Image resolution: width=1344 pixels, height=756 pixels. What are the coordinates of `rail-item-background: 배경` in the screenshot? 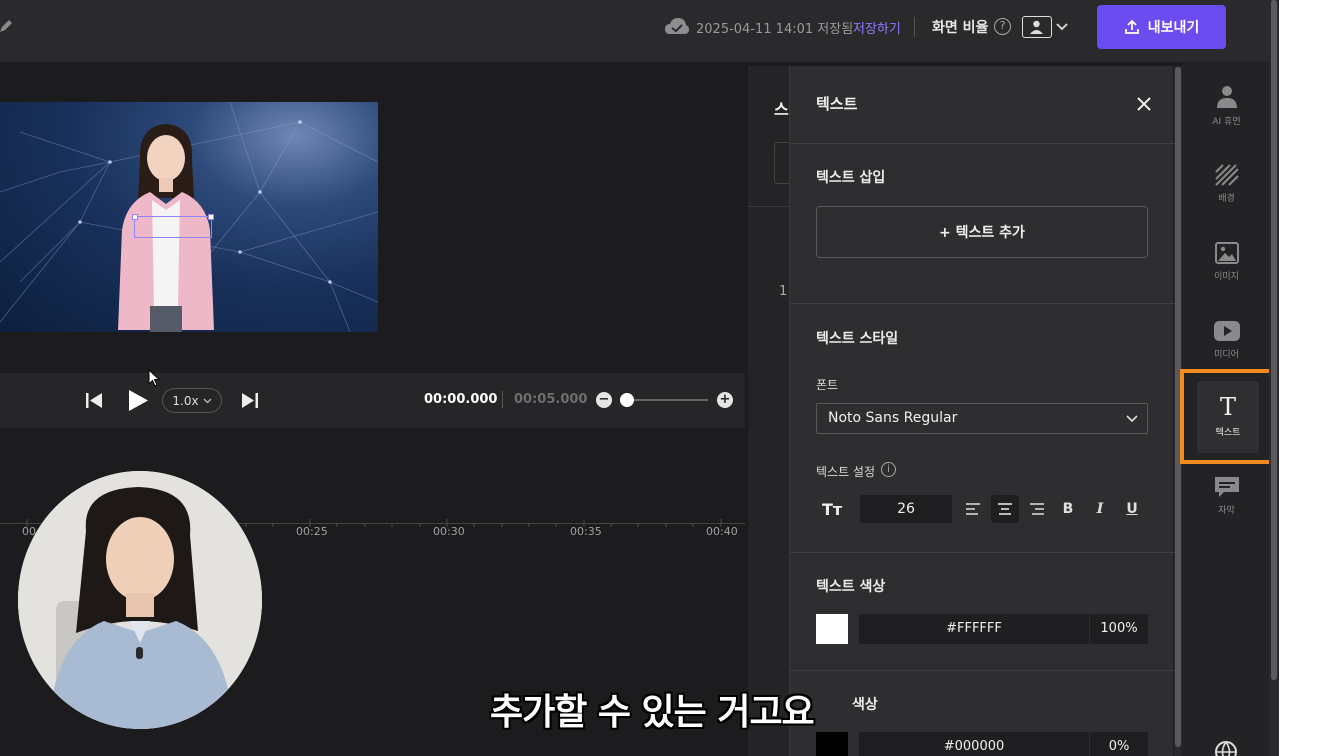 It's located at (1226, 184).